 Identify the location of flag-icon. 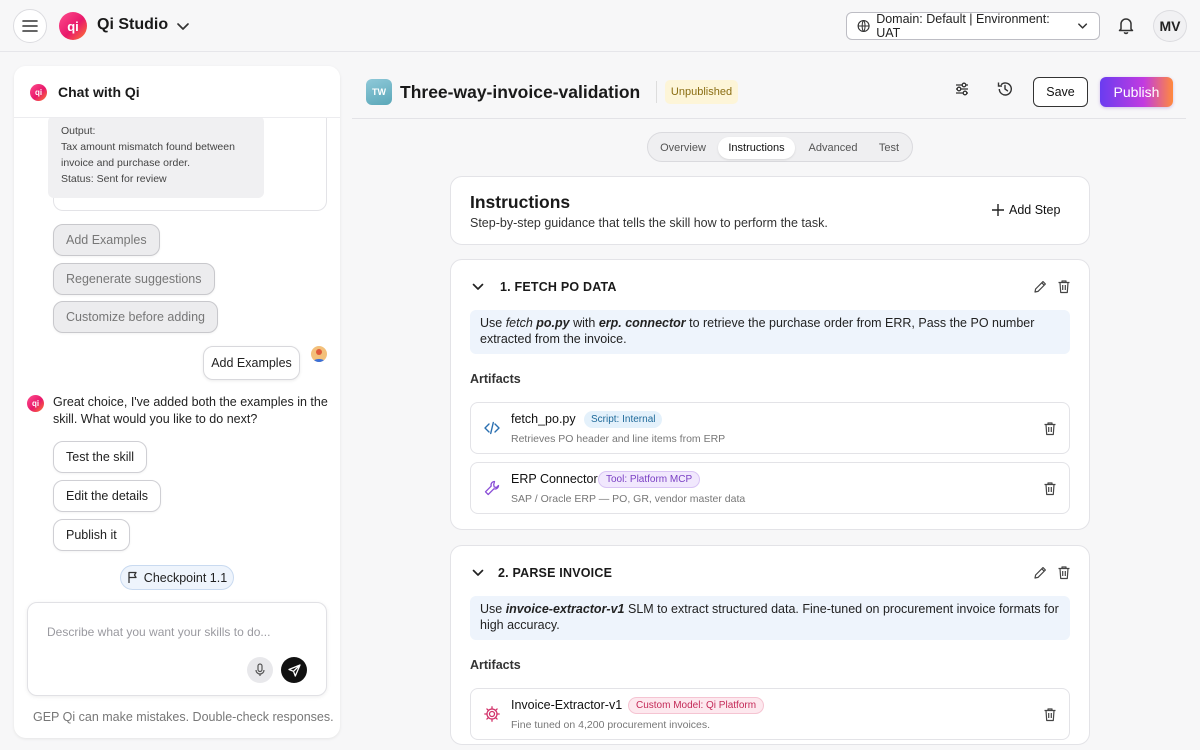
(132, 577).